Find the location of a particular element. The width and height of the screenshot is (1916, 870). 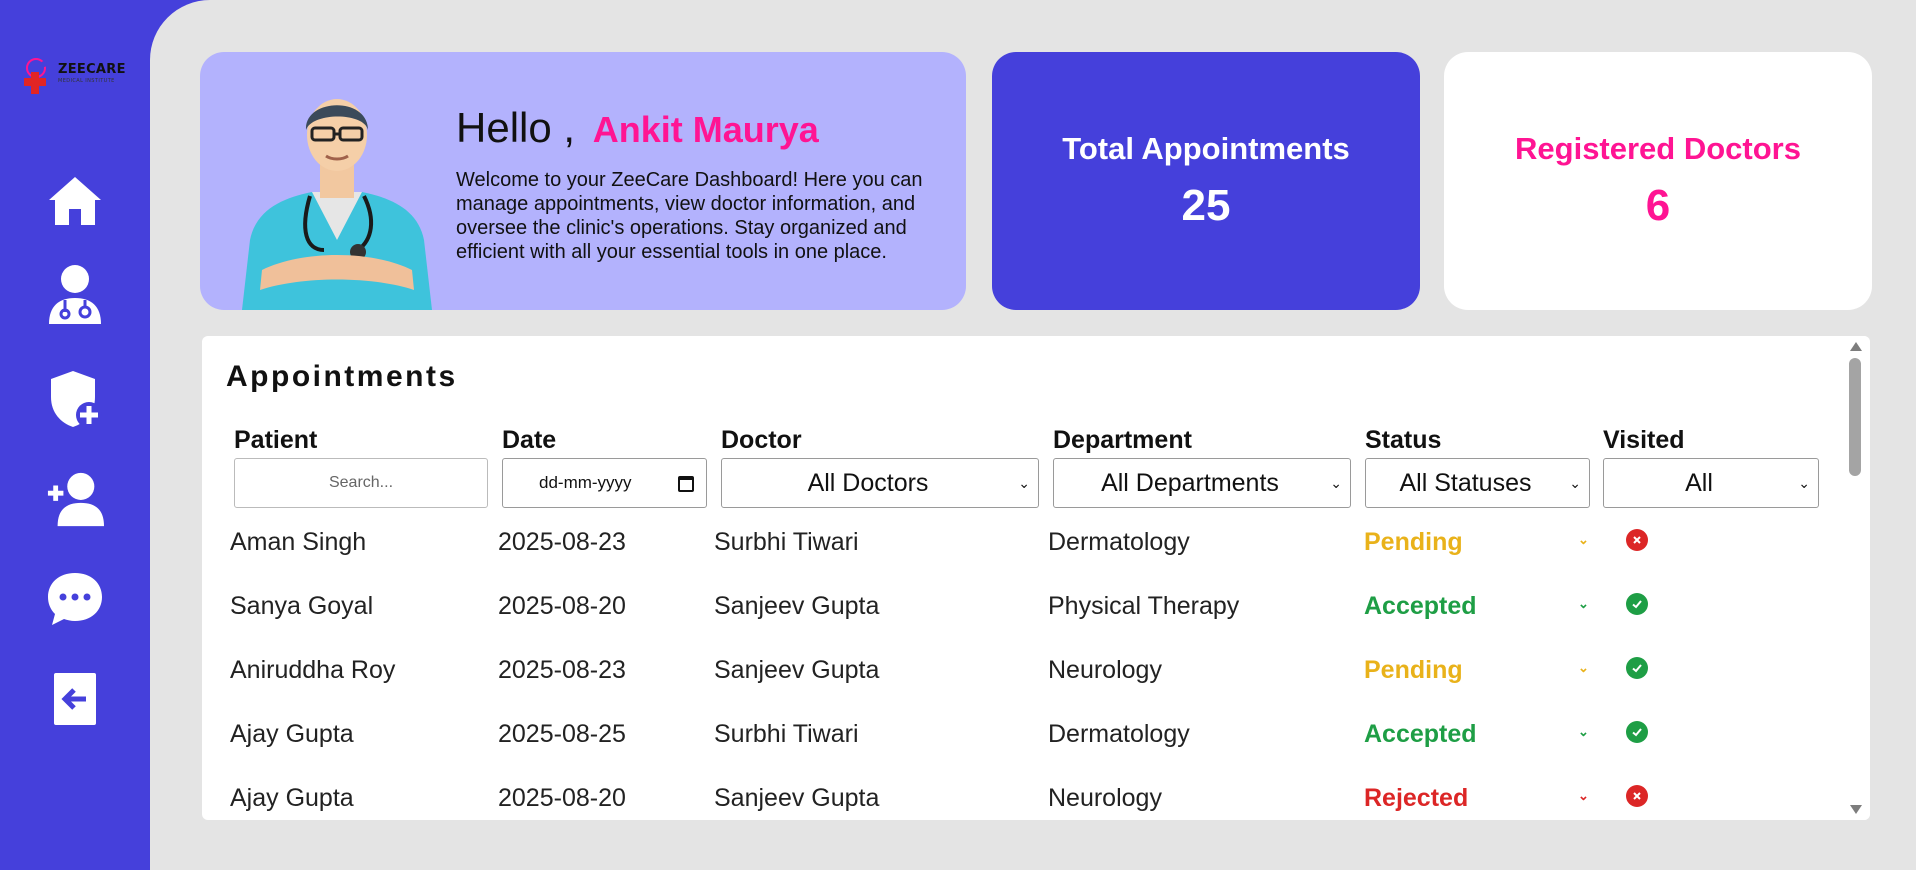

status-filter-value: All Statuses is located at coordinates (1465, 482).